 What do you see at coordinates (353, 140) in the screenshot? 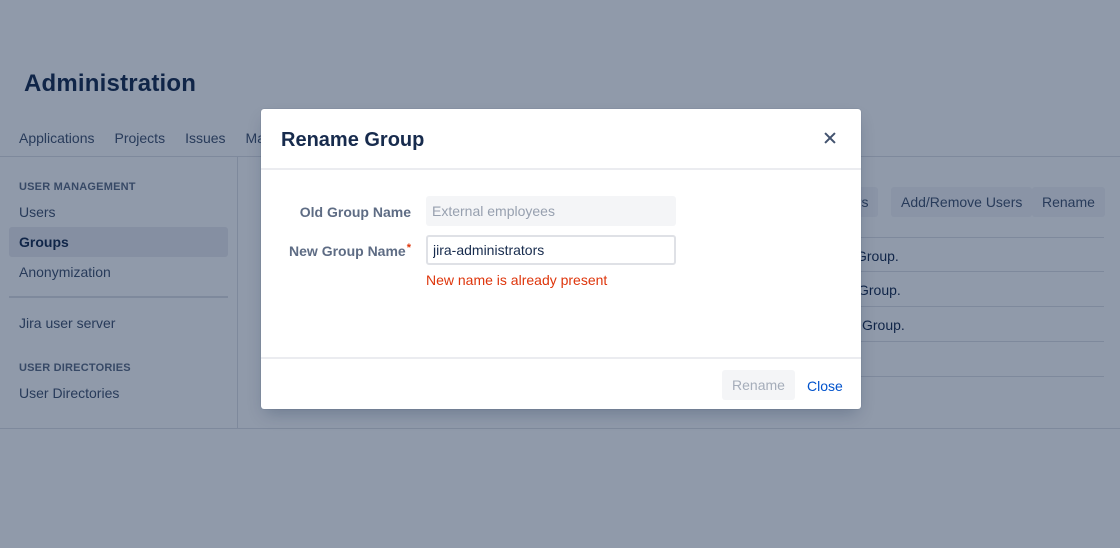
I see `dialog-title: Rename Group` at bounding box center [353, 140].